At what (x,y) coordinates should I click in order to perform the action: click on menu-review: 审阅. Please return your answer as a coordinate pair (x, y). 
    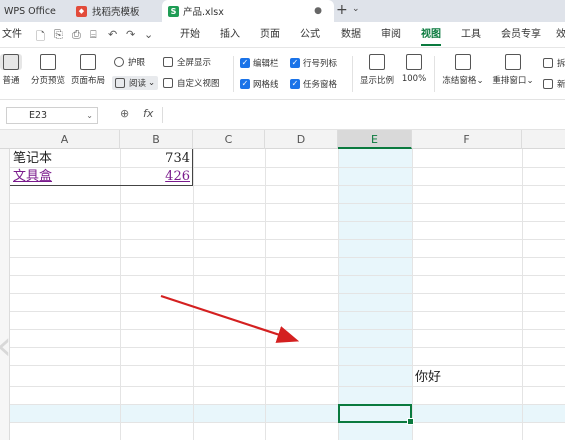
    Looking at the image, I should click on (391, 35).